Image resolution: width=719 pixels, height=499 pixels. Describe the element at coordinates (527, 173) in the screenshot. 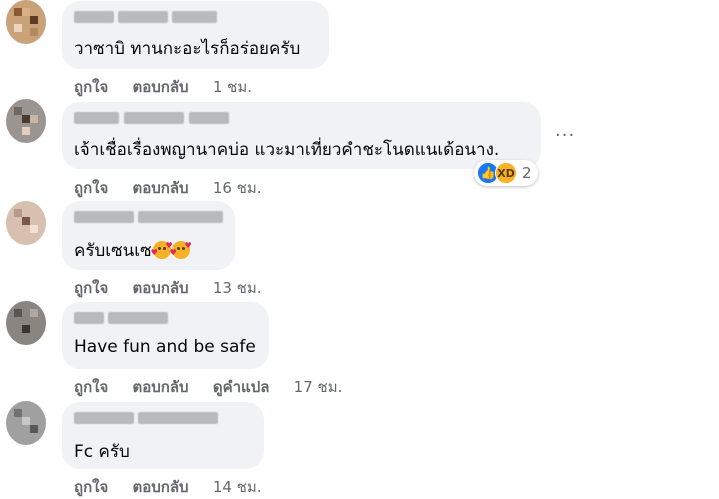

I see `reaction-count: 2` at that location.